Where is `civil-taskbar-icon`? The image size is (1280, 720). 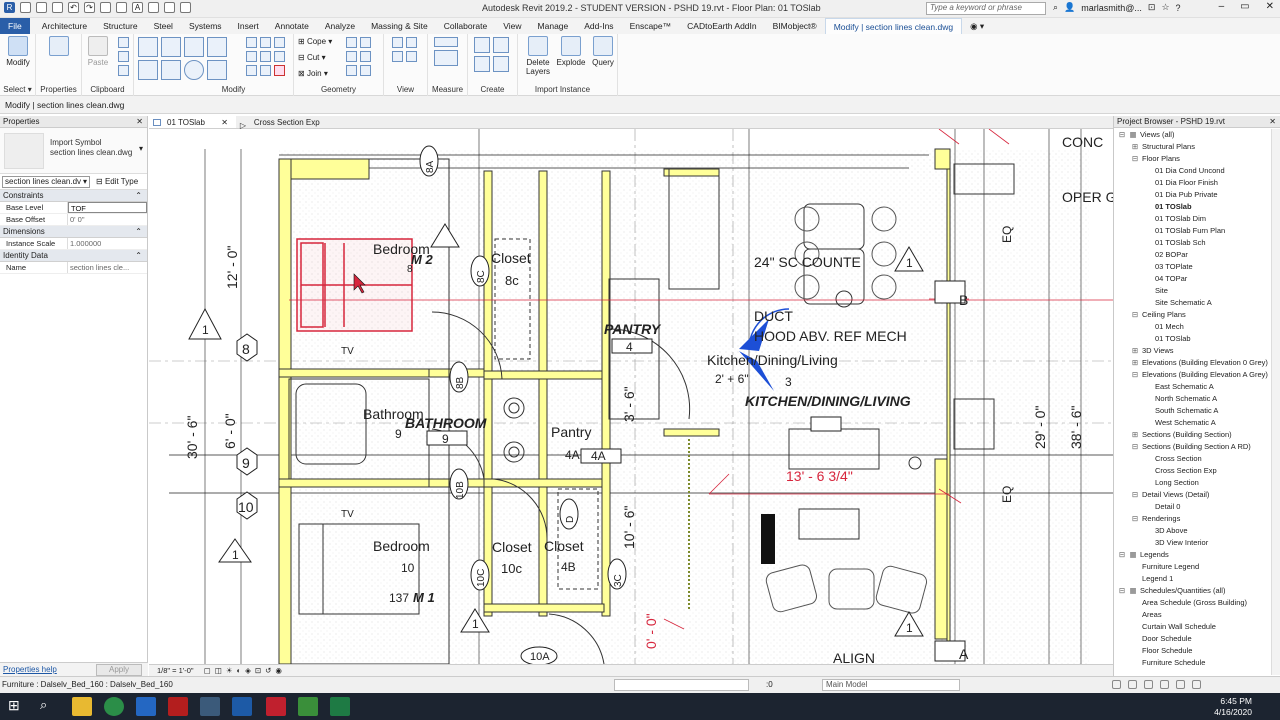
civil-taskbar-icon is located at coordinates (308, 706).